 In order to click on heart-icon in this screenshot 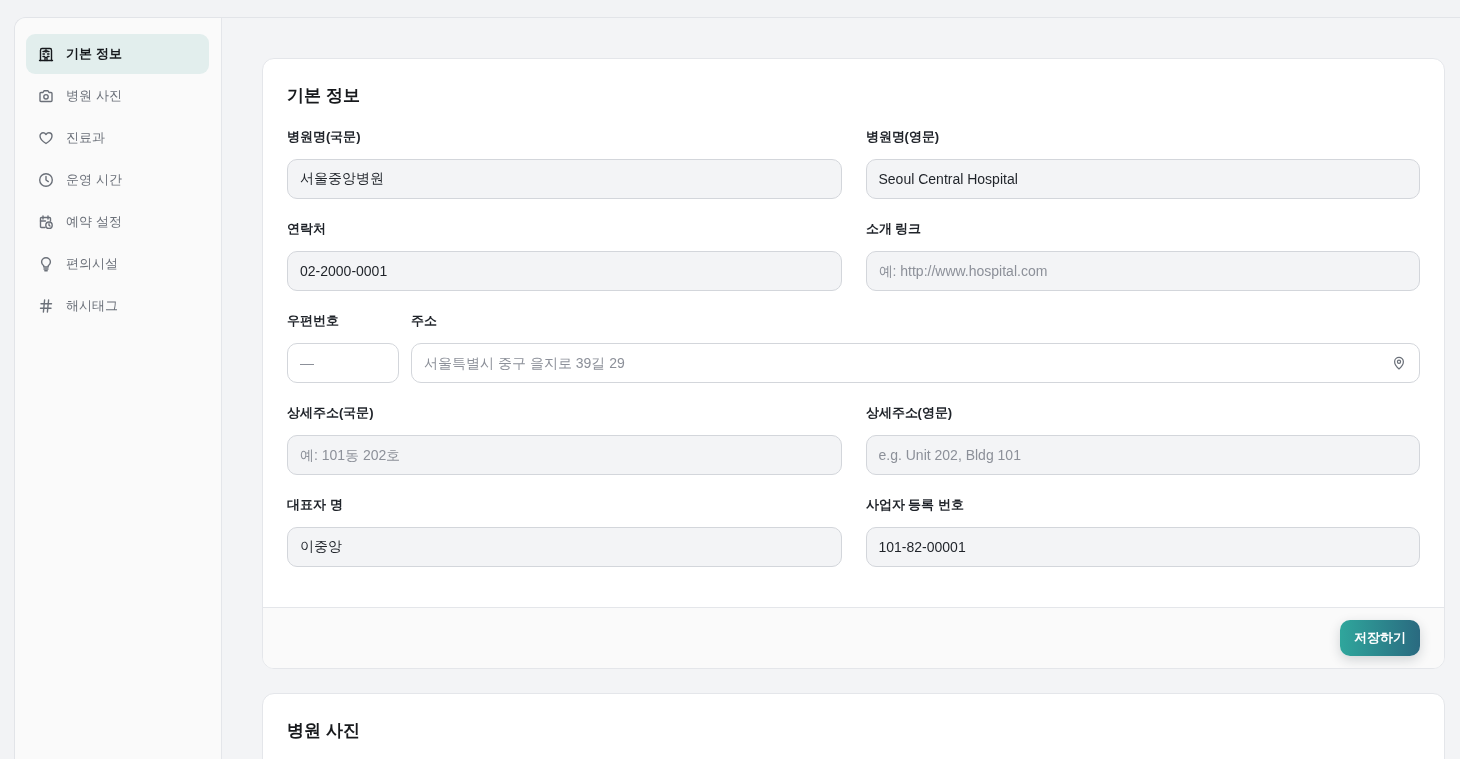, I will do `click(46, 138)`.